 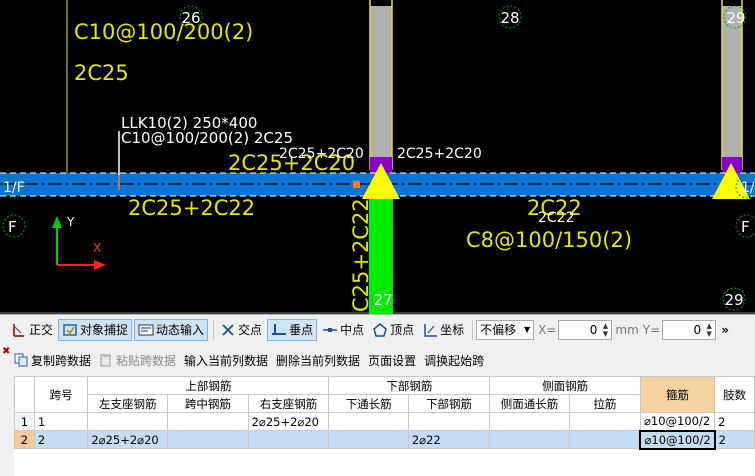 What do you see at coordinates (21, 360) in the screenshot?
I see `copy-icon` at bounding box center [21, 360].